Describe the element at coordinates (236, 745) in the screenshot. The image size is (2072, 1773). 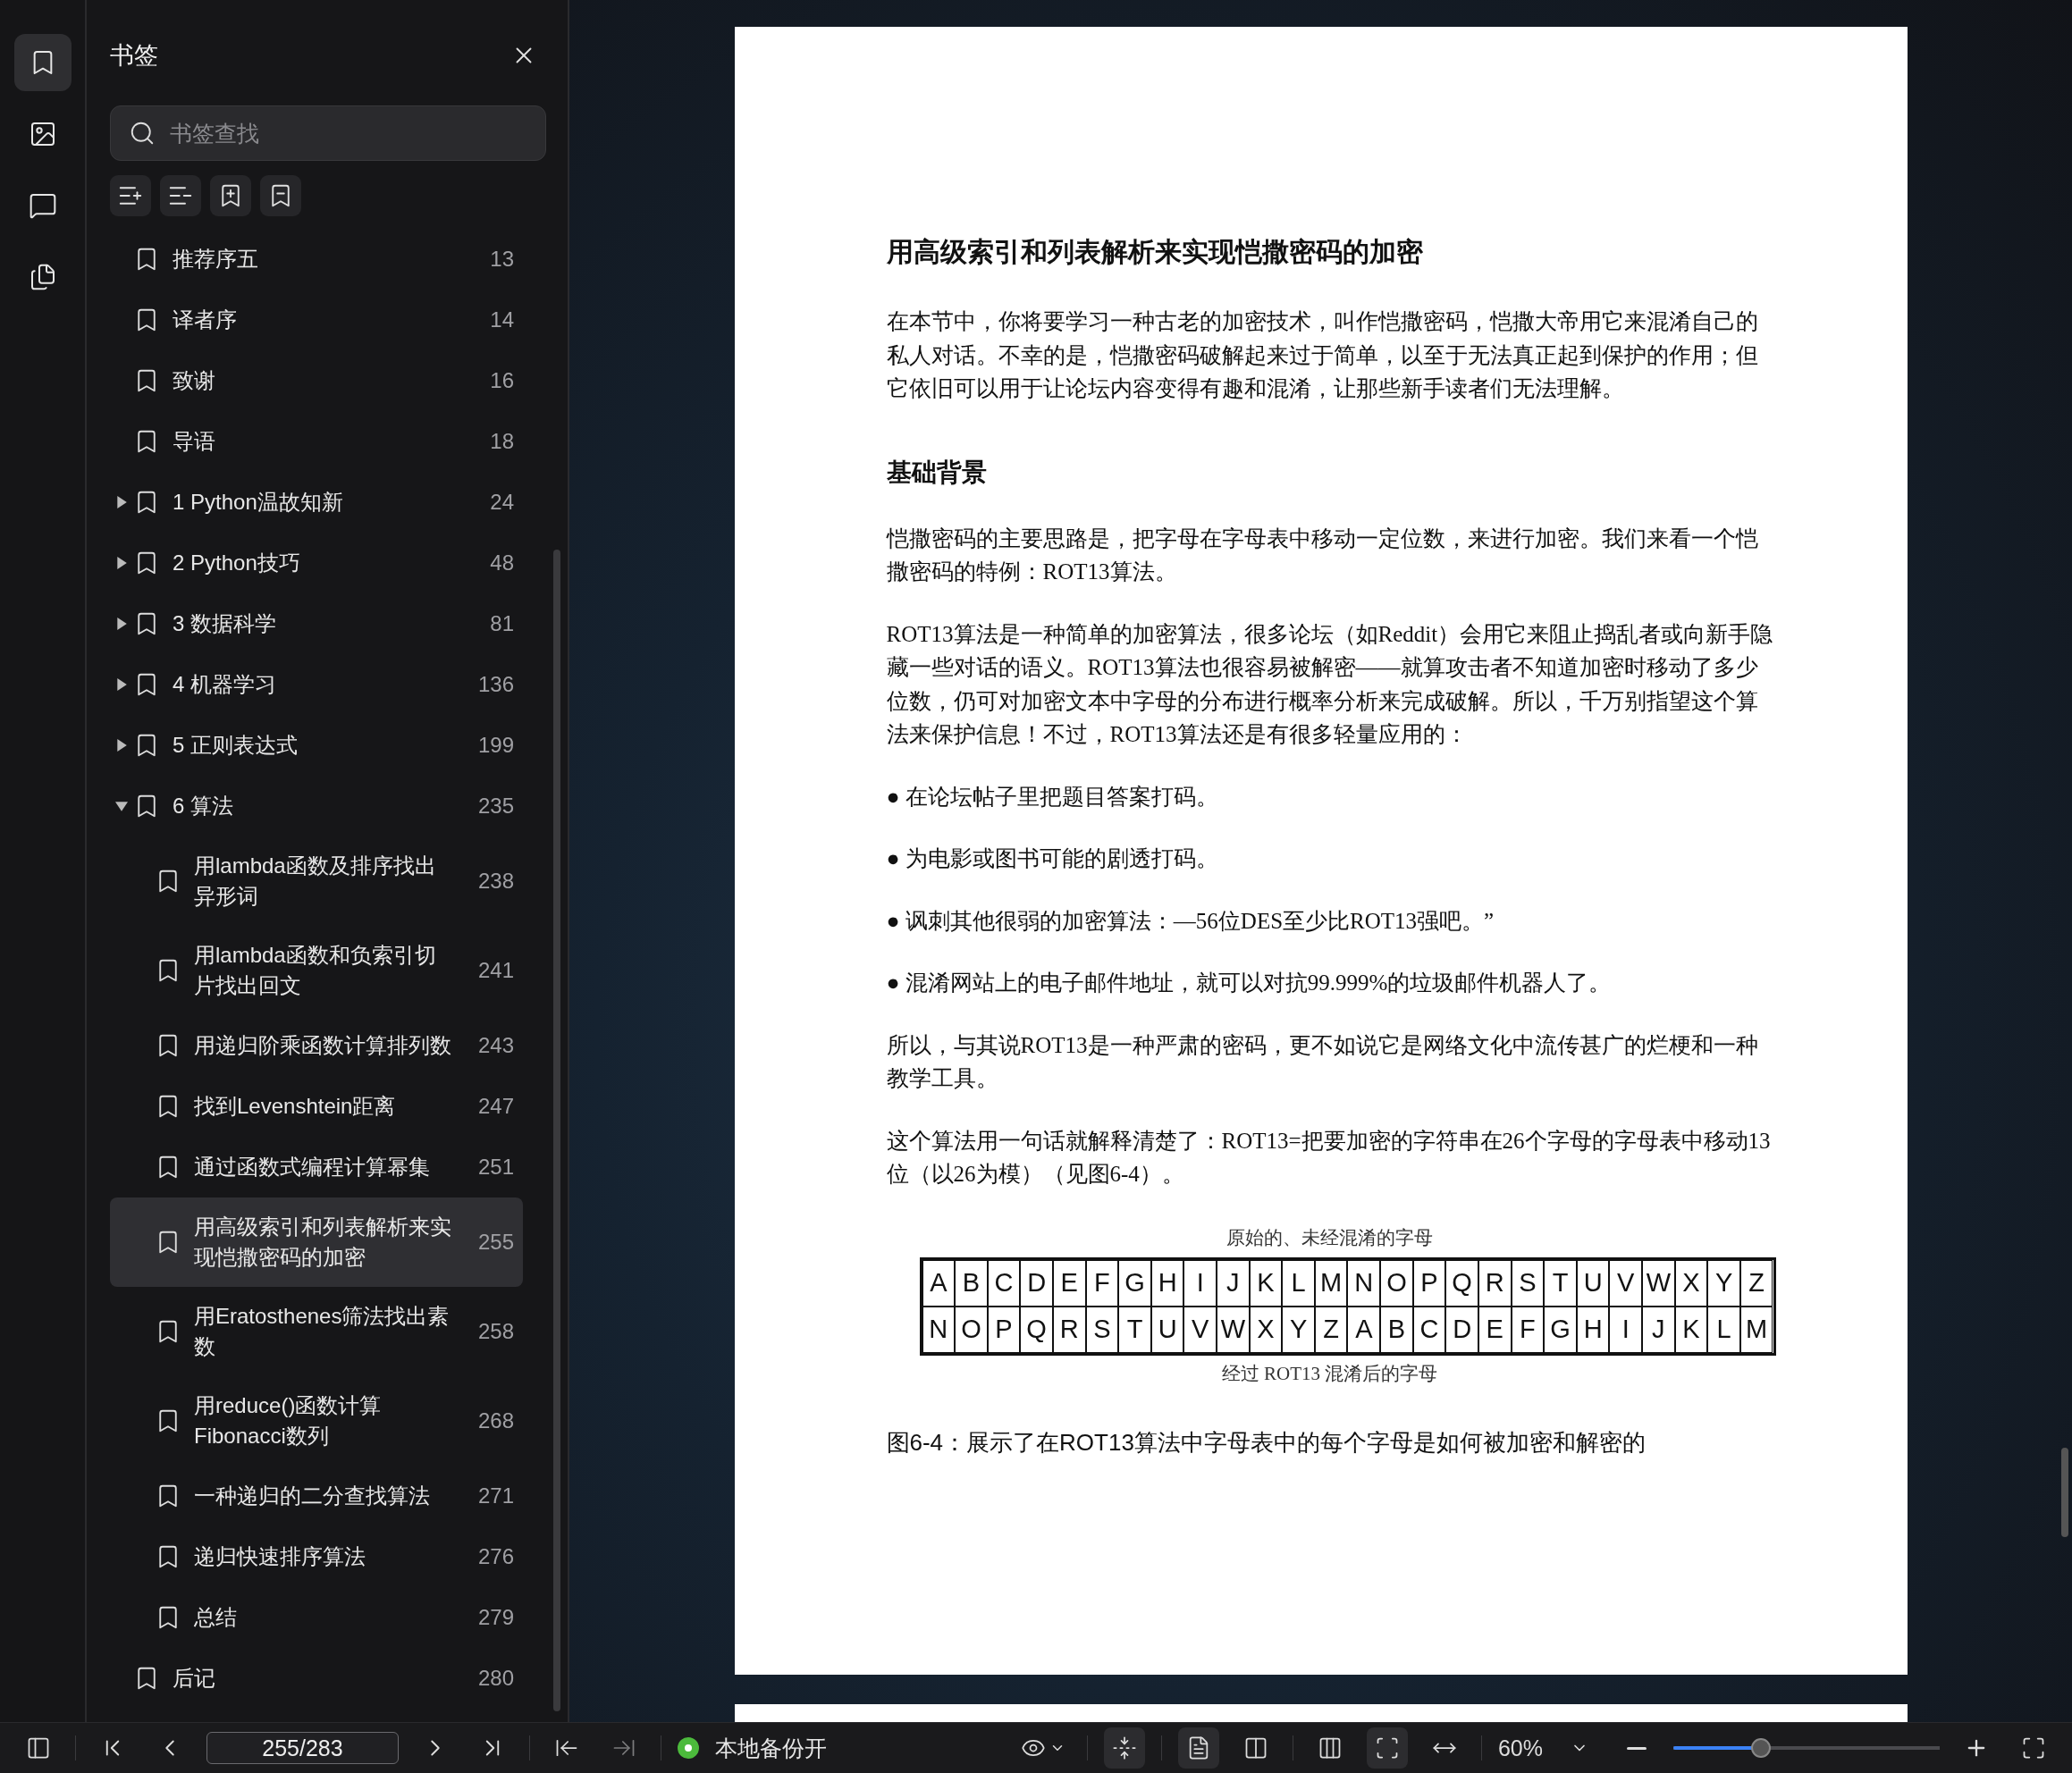
I see `bookmark-label: 5 正则表达式` at that location.